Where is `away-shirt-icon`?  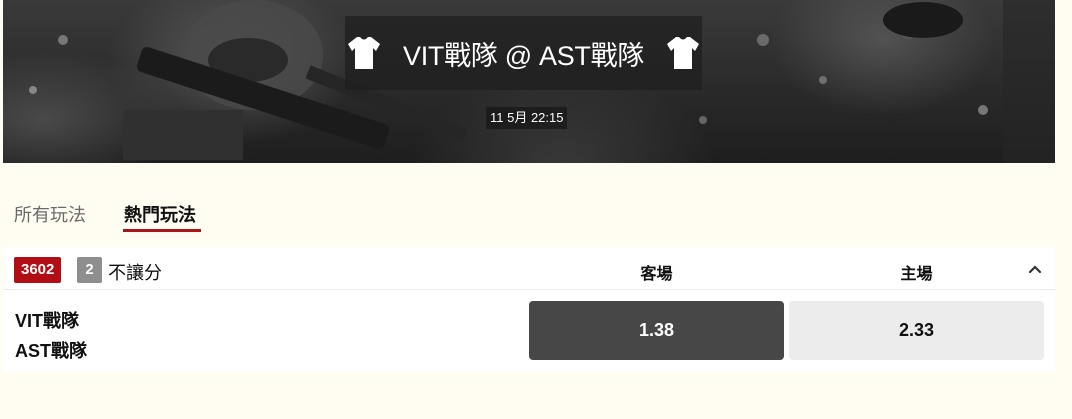
away-shirt-icon is located at coordinates (363, 53).